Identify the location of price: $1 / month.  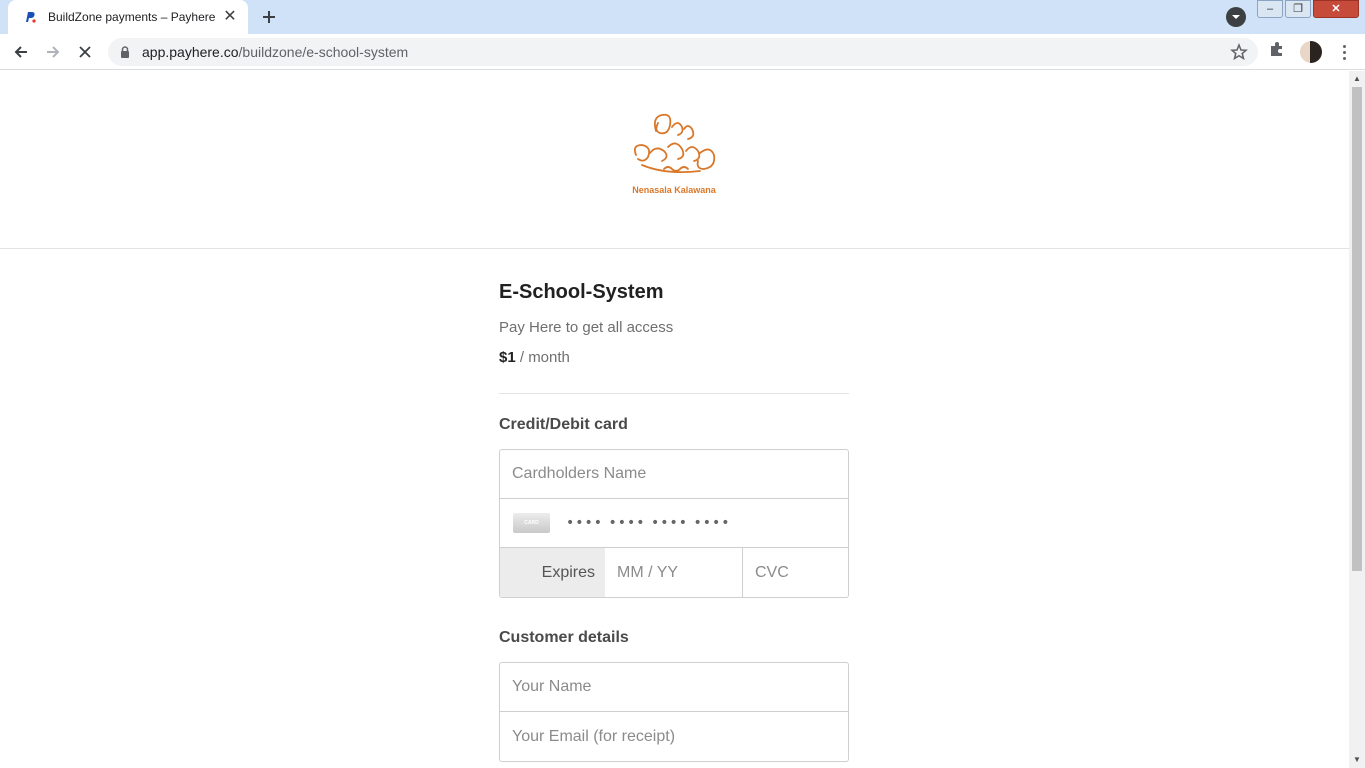
(674, 360).